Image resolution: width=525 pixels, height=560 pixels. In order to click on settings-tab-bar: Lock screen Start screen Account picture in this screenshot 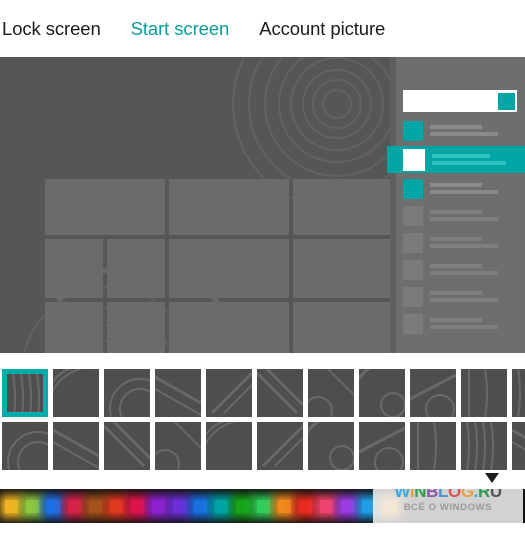, I will do `click(262, 28)`.